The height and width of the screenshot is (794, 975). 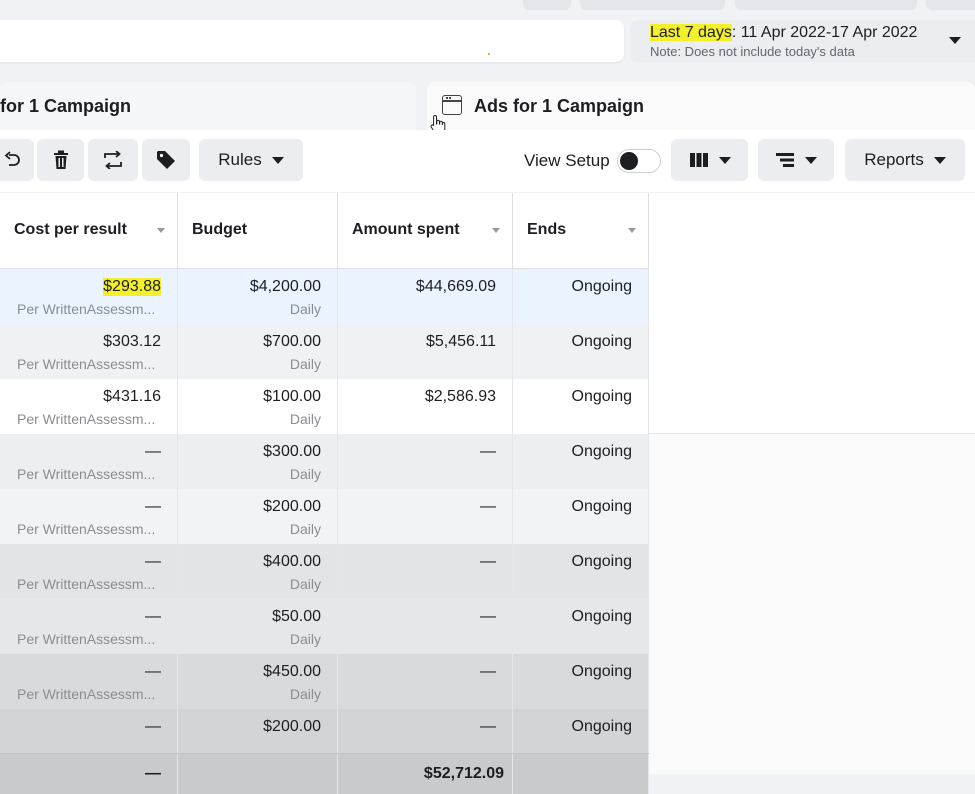 I want to click on cell-budget: $100.00 Daily, so click(x=258, y=406).